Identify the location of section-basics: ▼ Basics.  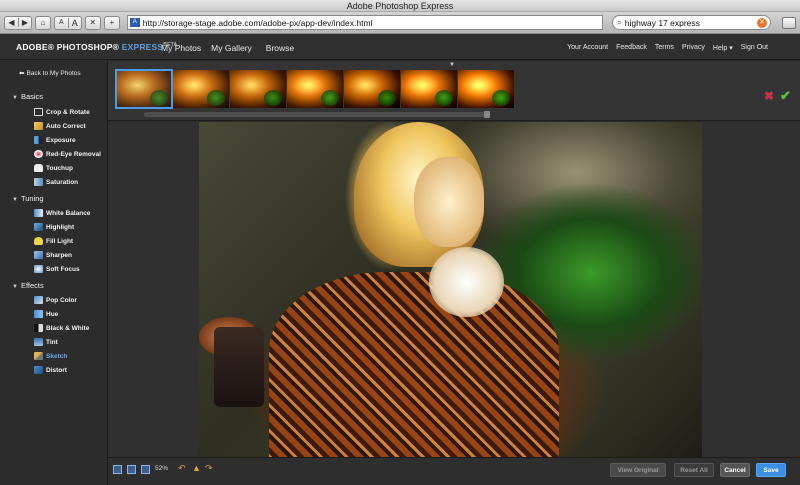
(27, 96).